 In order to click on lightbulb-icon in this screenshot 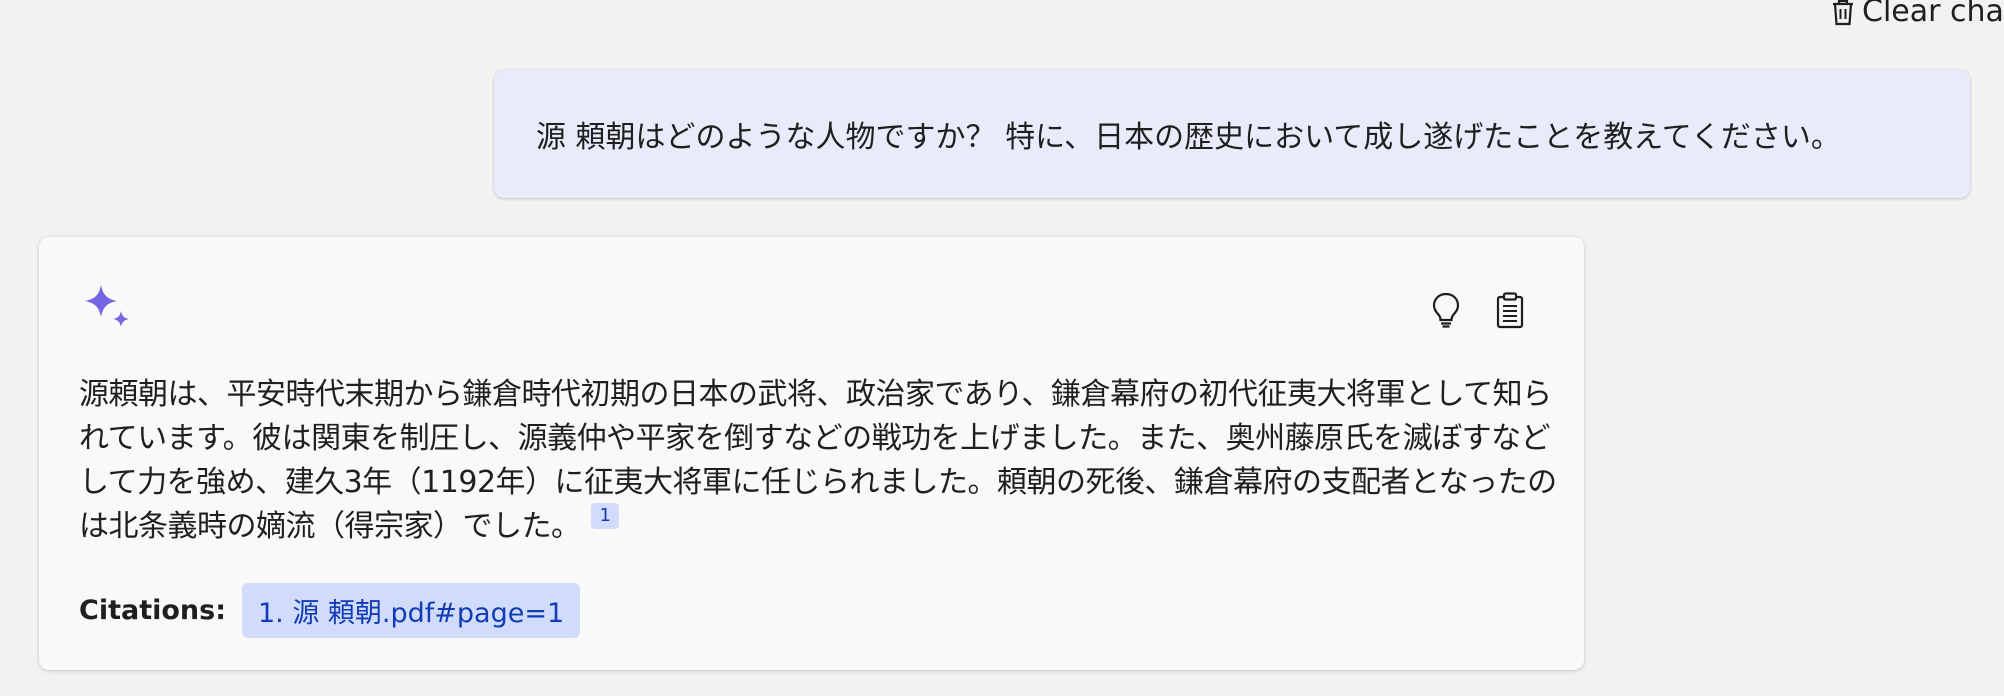, I will do `click(1446, 312)`.